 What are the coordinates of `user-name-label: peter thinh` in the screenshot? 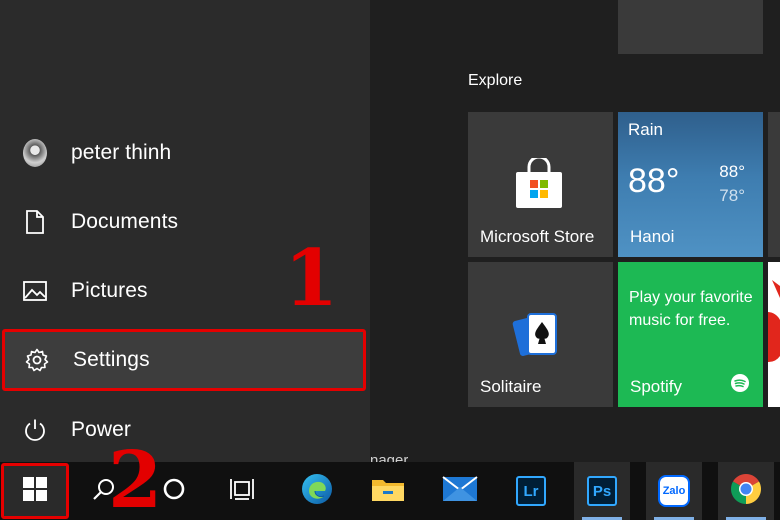 It's located at (121, 152).